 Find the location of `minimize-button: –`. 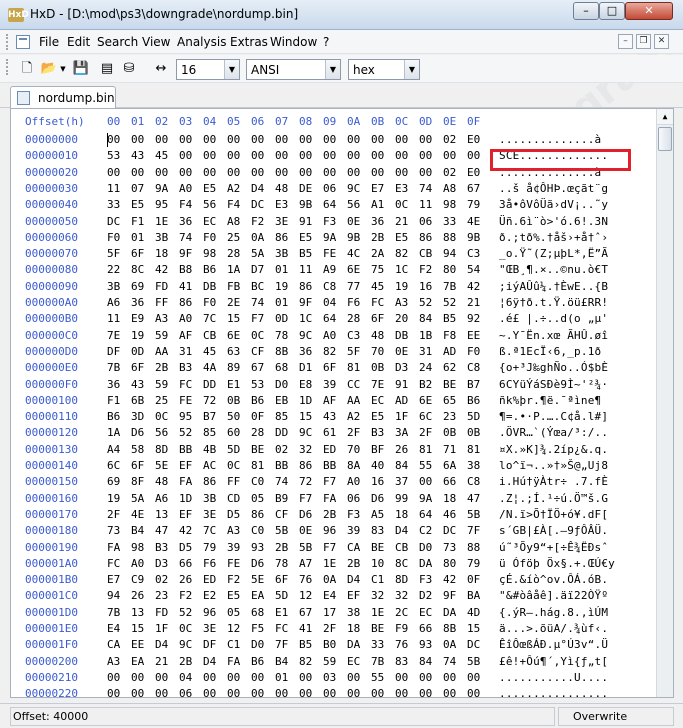

minimize-button: – is located at coordinates (586, 11).